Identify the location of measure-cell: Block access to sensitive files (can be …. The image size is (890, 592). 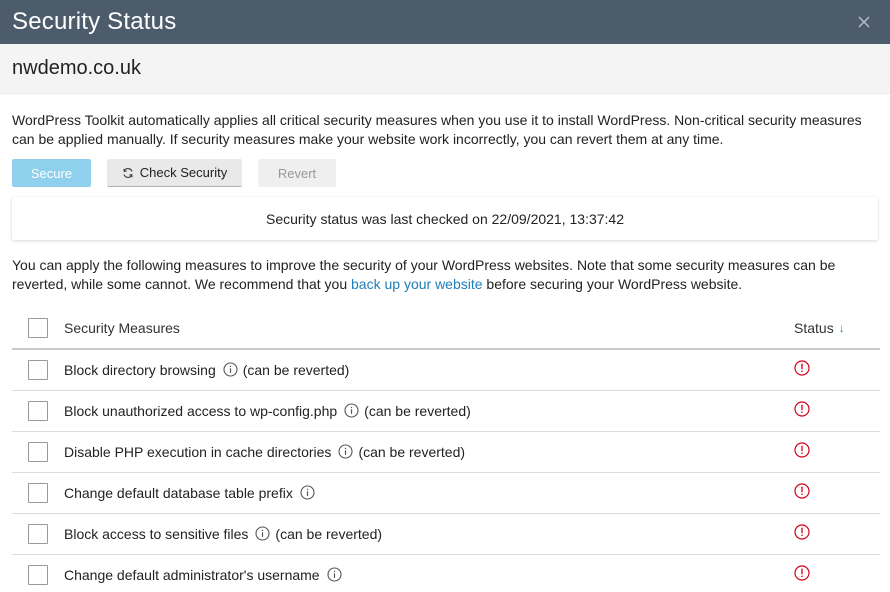
(429, 534).